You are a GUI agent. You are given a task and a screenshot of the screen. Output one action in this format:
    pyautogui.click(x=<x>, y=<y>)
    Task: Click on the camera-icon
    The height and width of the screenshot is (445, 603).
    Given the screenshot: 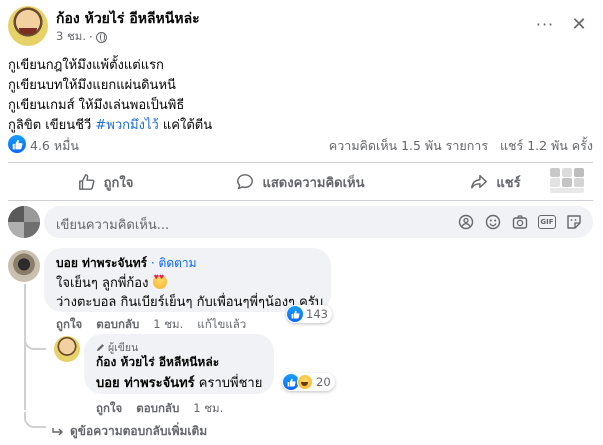 What is the action you would take?
    pyautogui.click(x=520, y=222)
    